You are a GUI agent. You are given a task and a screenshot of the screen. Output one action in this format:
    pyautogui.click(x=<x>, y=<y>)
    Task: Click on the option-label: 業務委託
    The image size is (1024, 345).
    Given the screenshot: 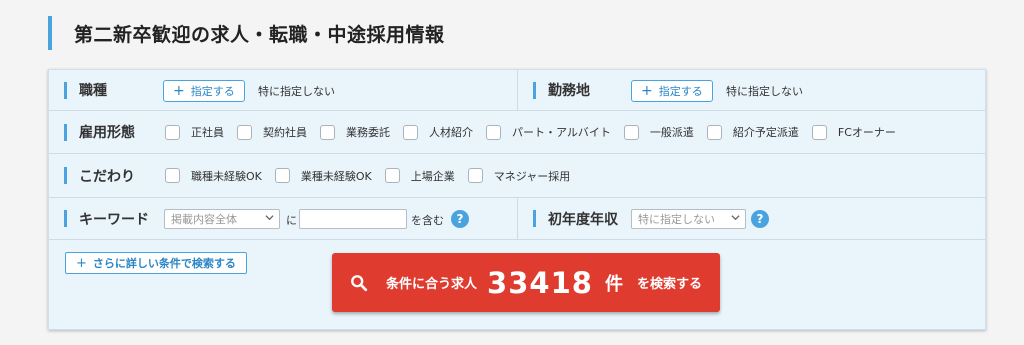 What is the action you would take?
    pyautogui.click(x=368, y=132)
    